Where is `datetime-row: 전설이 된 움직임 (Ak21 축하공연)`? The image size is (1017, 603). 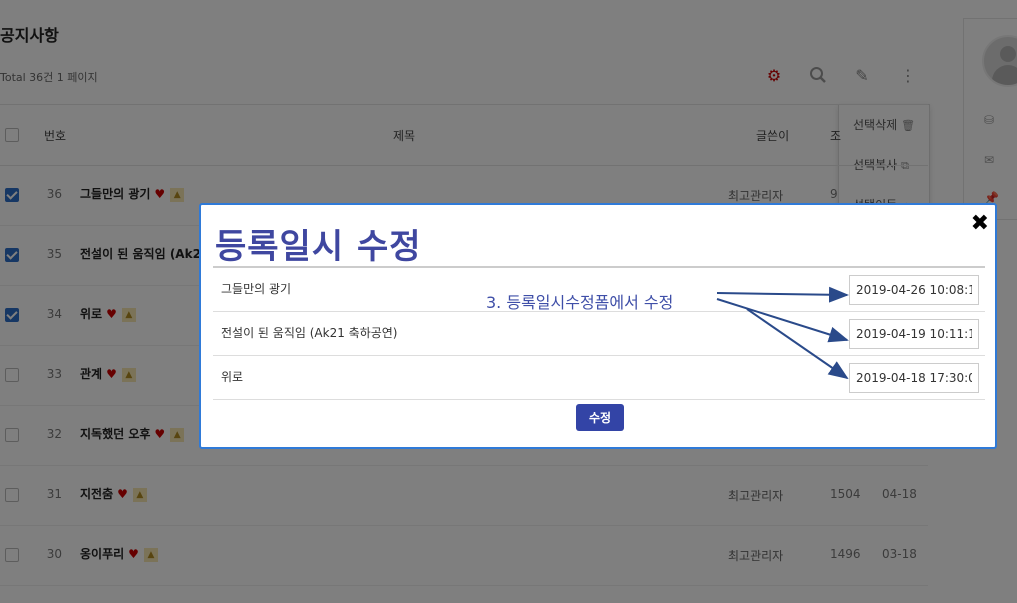 datetime-row: 전설이 된 움직임 (Ak21 축하공연) is located at coordinates (599, 334).